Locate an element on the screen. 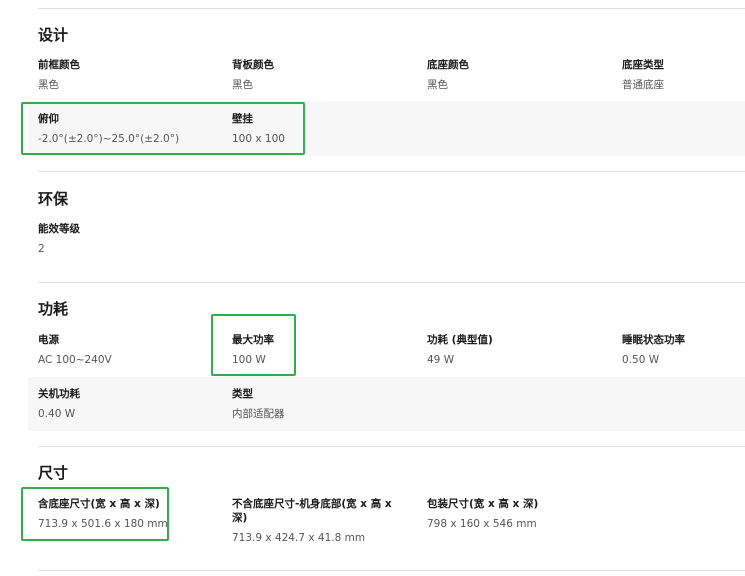  spec-value: 798 x 160 x 546 mm is located at coordinates (482, 524).